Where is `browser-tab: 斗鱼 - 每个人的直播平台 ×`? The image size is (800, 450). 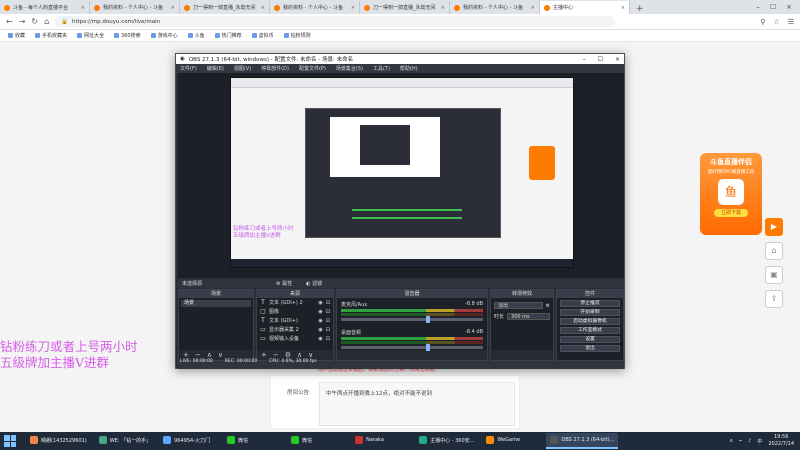 browser-tab: 斗鱼 - 每个人的直播平台 × is located at coordinates (45, 7).